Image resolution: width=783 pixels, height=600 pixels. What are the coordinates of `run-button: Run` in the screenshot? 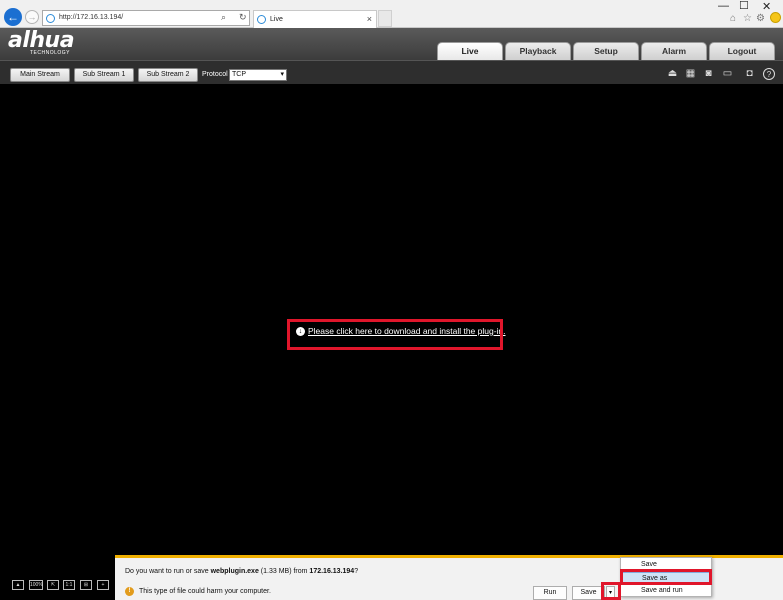 It's located at (550, 593).